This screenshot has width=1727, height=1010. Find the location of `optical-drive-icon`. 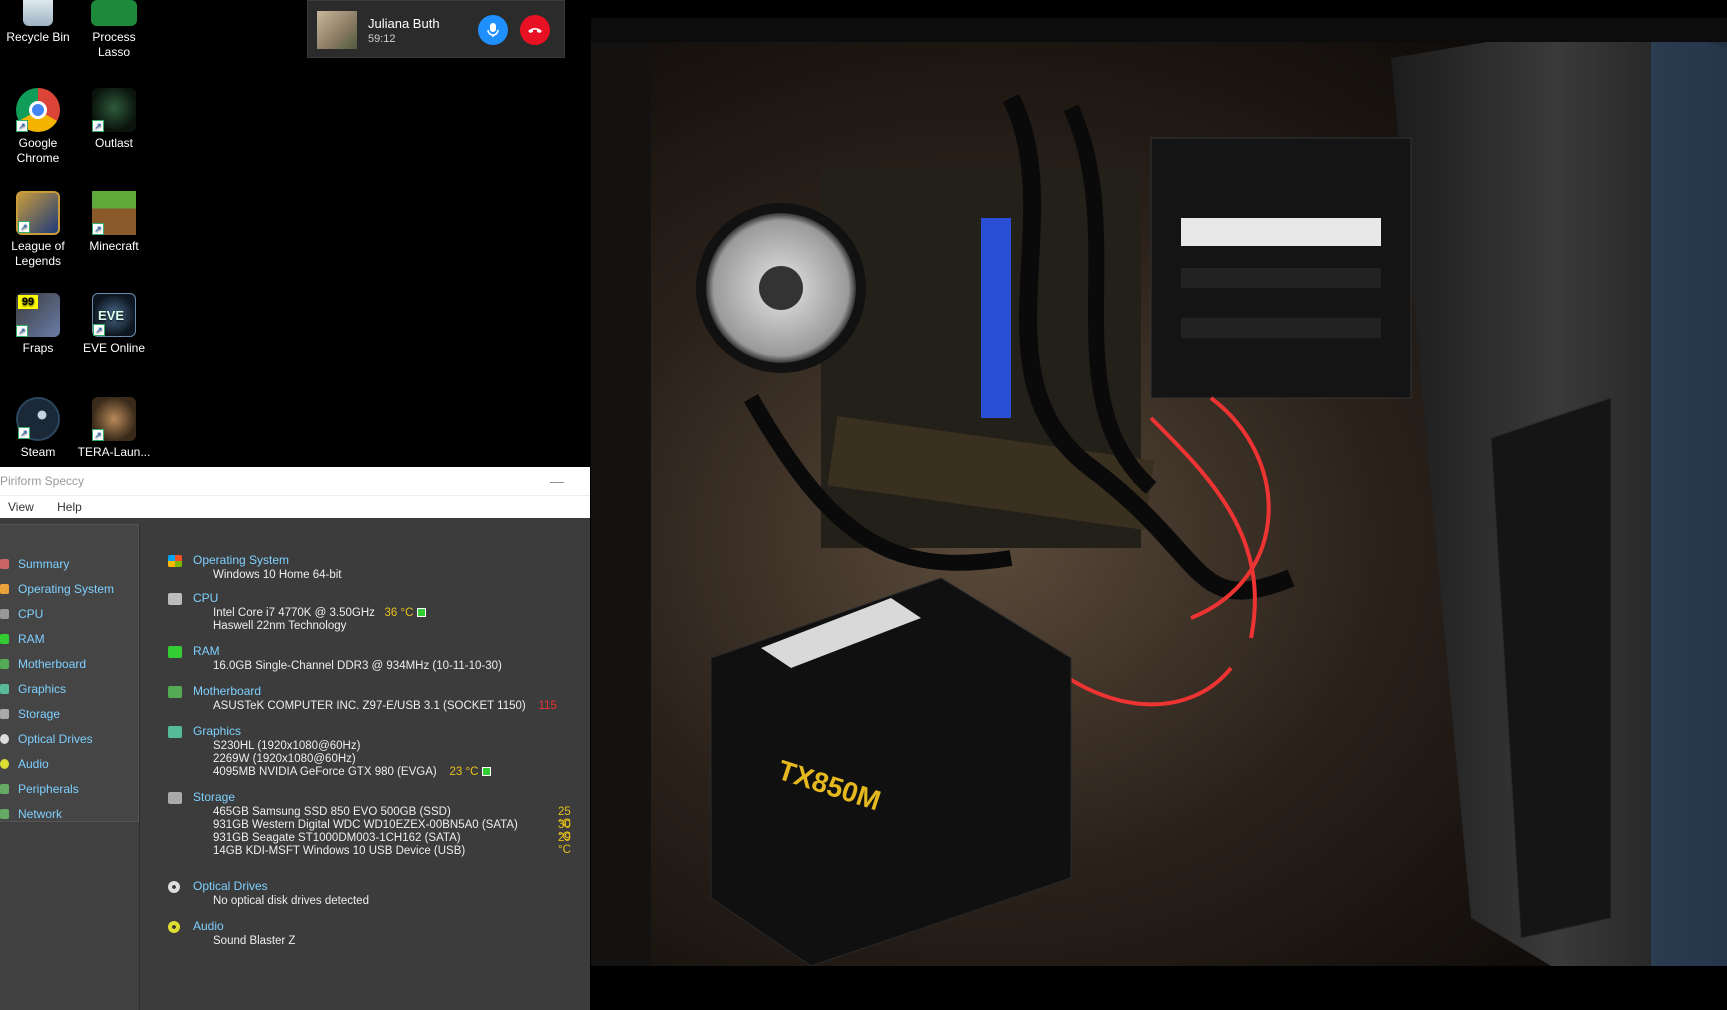

optical-drive-icon is located at coordinates (4, 739).